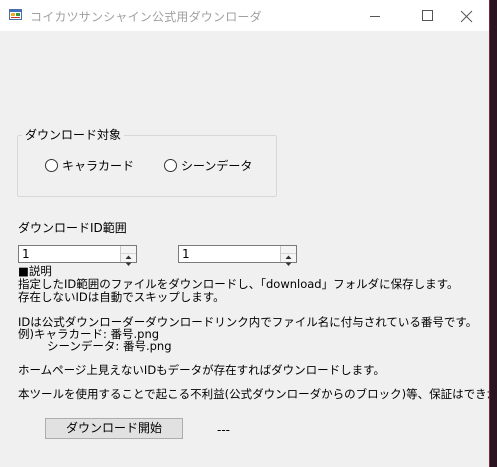  I want to click on minimize-icon, so click(375, 16).